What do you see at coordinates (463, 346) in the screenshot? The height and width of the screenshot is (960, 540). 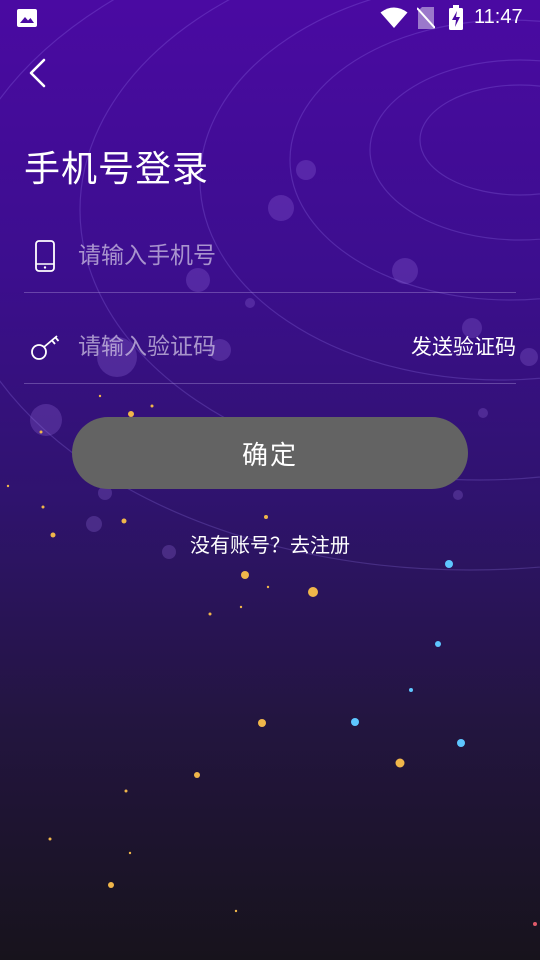 I see `send-code-button: 发送验证码` at bounding box center [463, 346].